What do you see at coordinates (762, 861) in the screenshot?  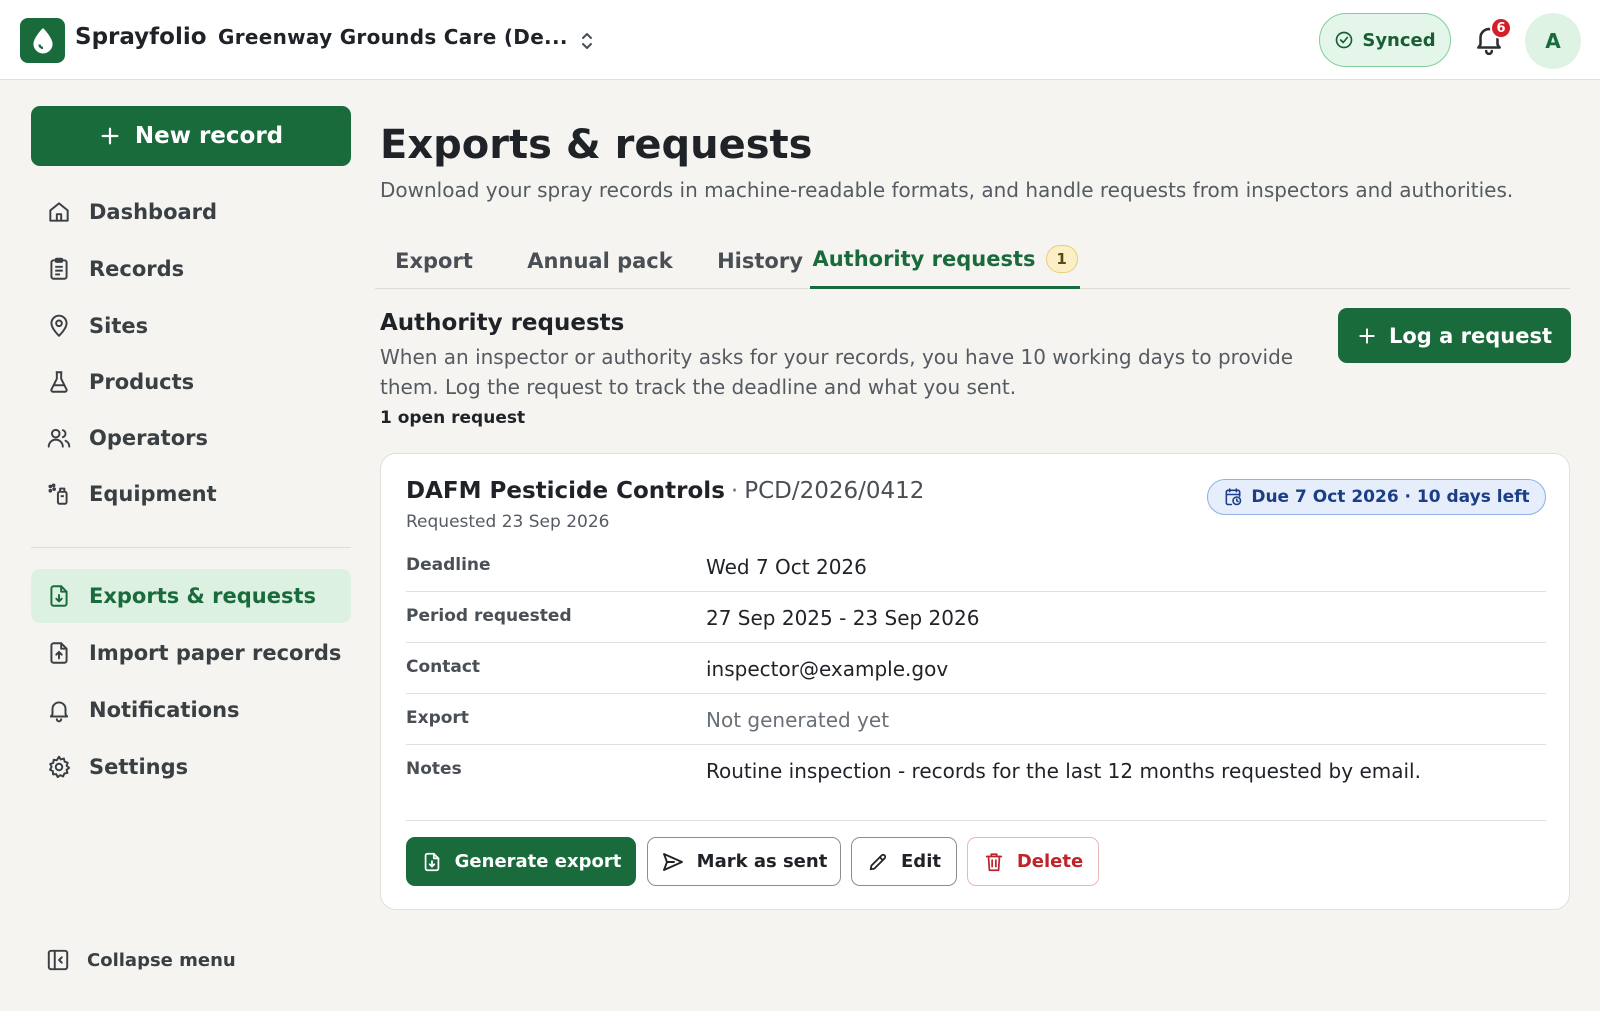 I see `mark-as-sent-label: Mark as sent` at bounding box center [762, 861].